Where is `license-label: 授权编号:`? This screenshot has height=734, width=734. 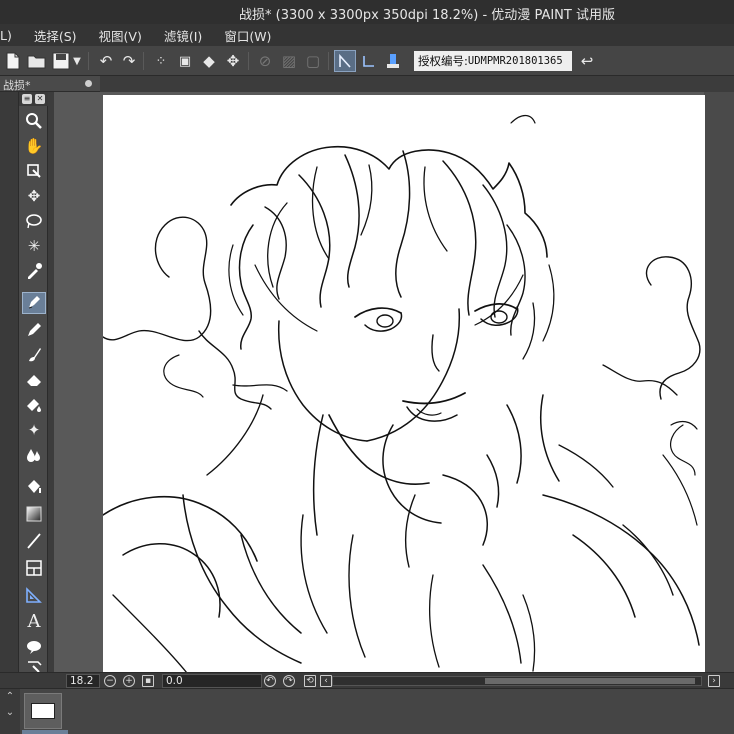 license-label: 授权编号: is located at coordinates (443, 61).